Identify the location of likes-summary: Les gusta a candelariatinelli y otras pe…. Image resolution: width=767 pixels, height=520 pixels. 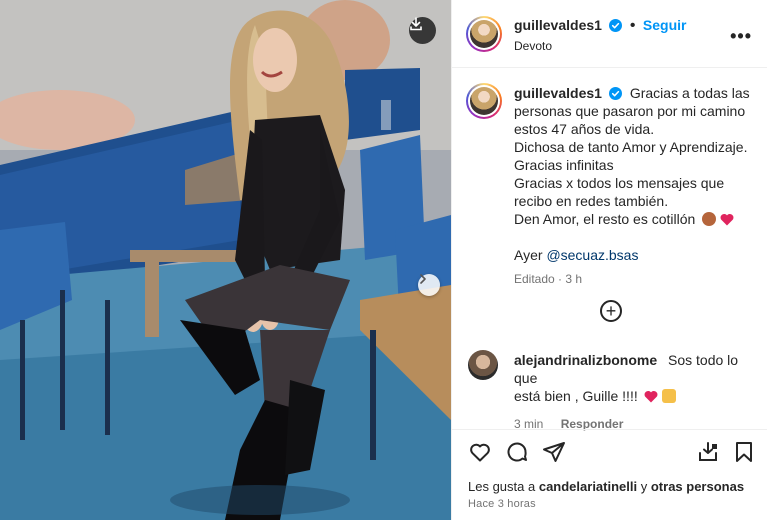
(606, 486).